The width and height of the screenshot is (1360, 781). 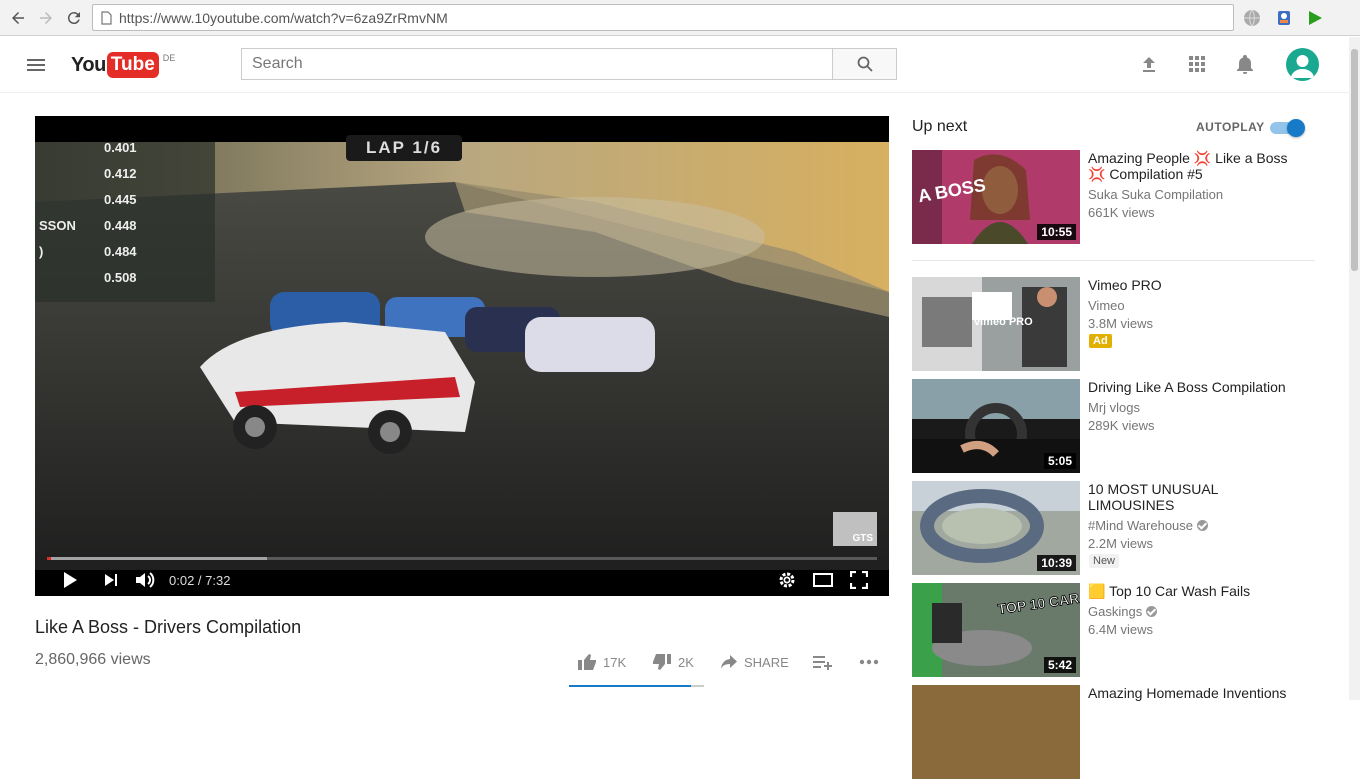 I want to click on gts-watermark: GTS, so click(x=855, y=529).